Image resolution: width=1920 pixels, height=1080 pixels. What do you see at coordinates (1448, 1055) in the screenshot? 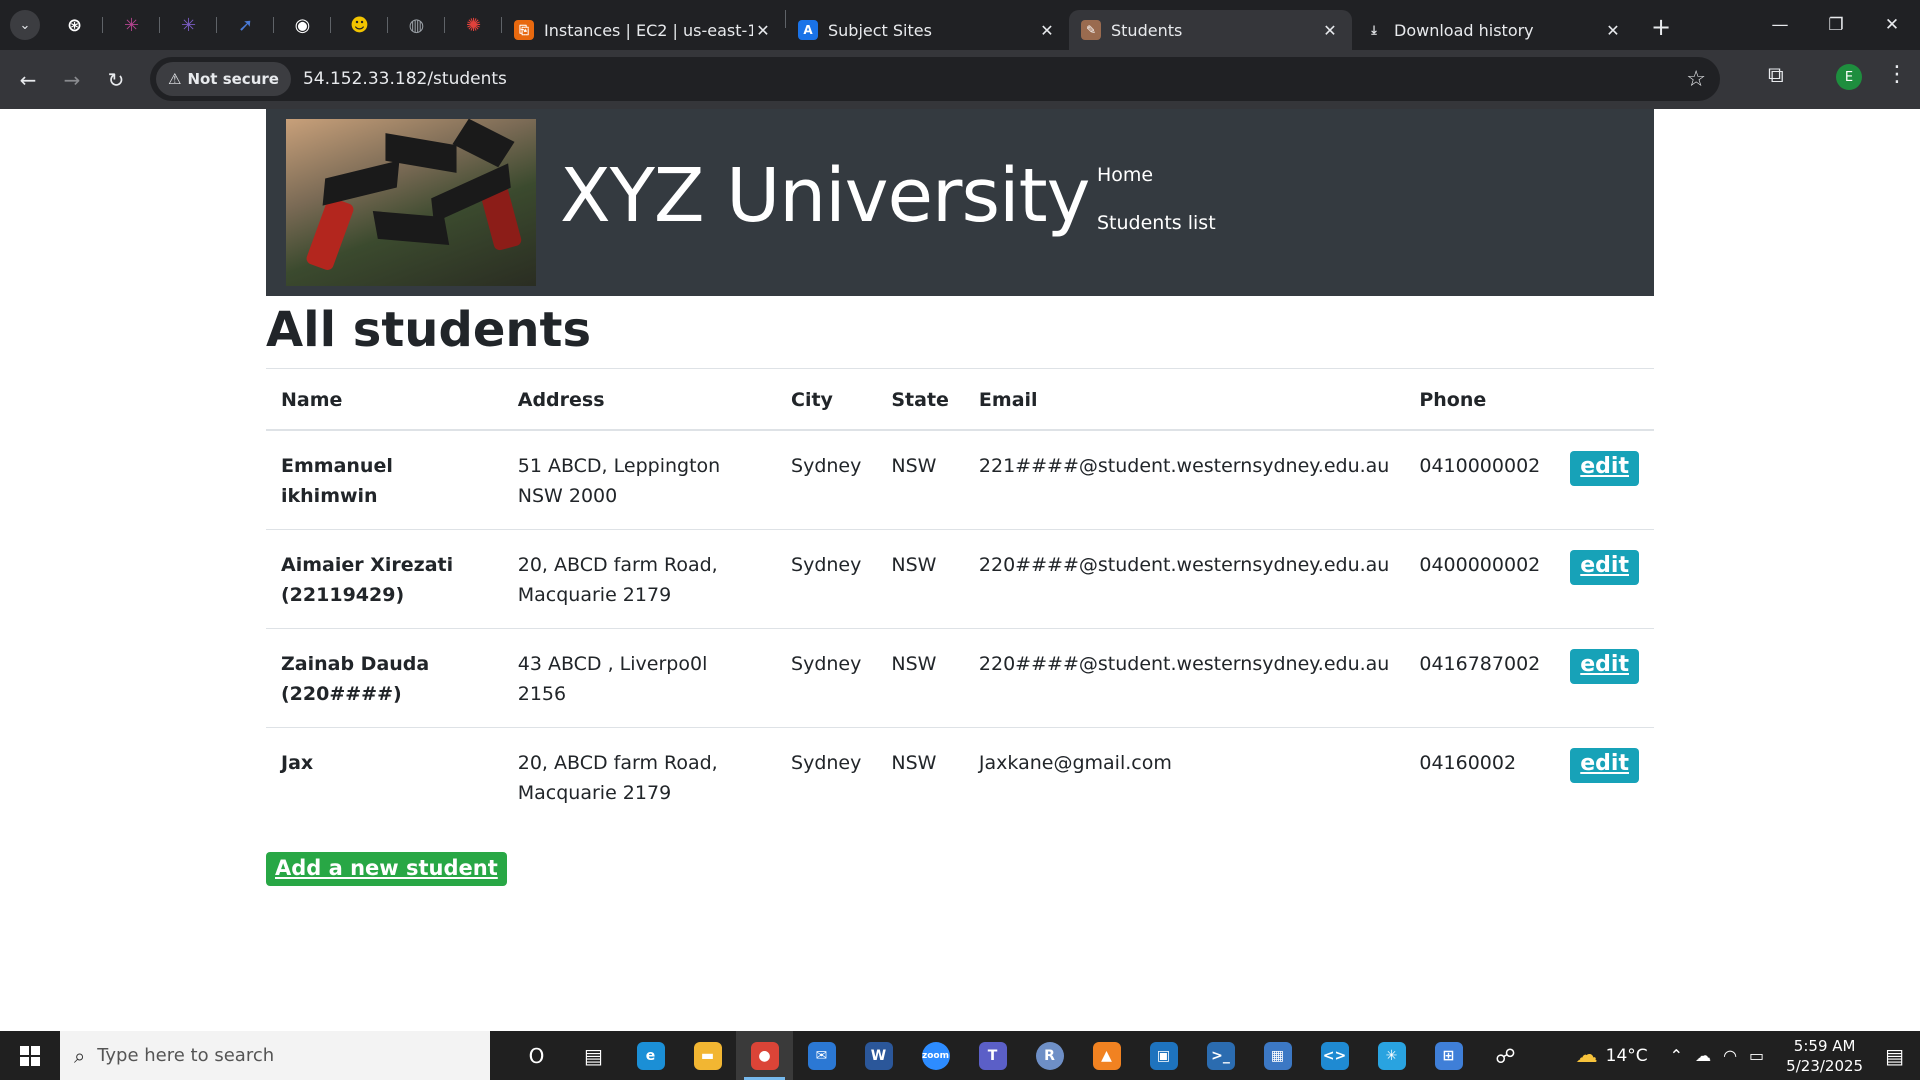
I see `taskbar-app: ⊞` at bounding box center [1448, 1055].